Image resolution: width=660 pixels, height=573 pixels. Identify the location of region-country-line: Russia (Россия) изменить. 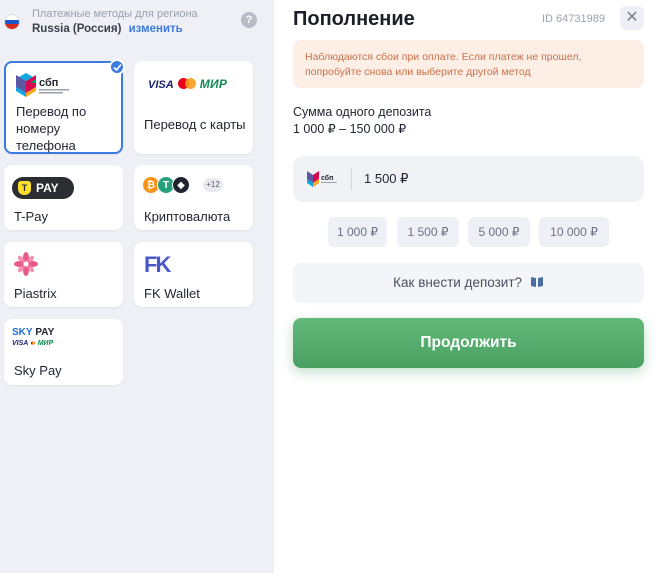
(107, 29).